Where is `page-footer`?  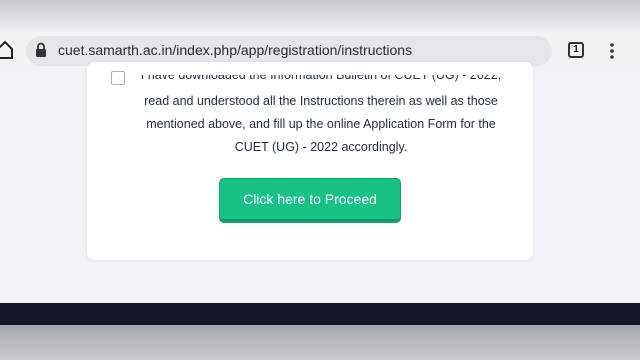 page-footer is located at coordinates (320, 314).